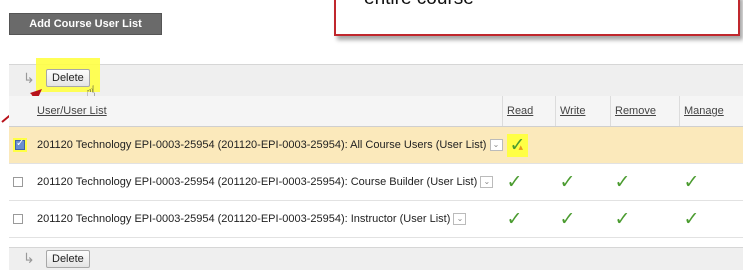 This screenshot has height=270, width=743. What do you see at coordinates (419, 4) in the screenshot?
I see `callout-text: entire course` at bounding box center [419, 4].